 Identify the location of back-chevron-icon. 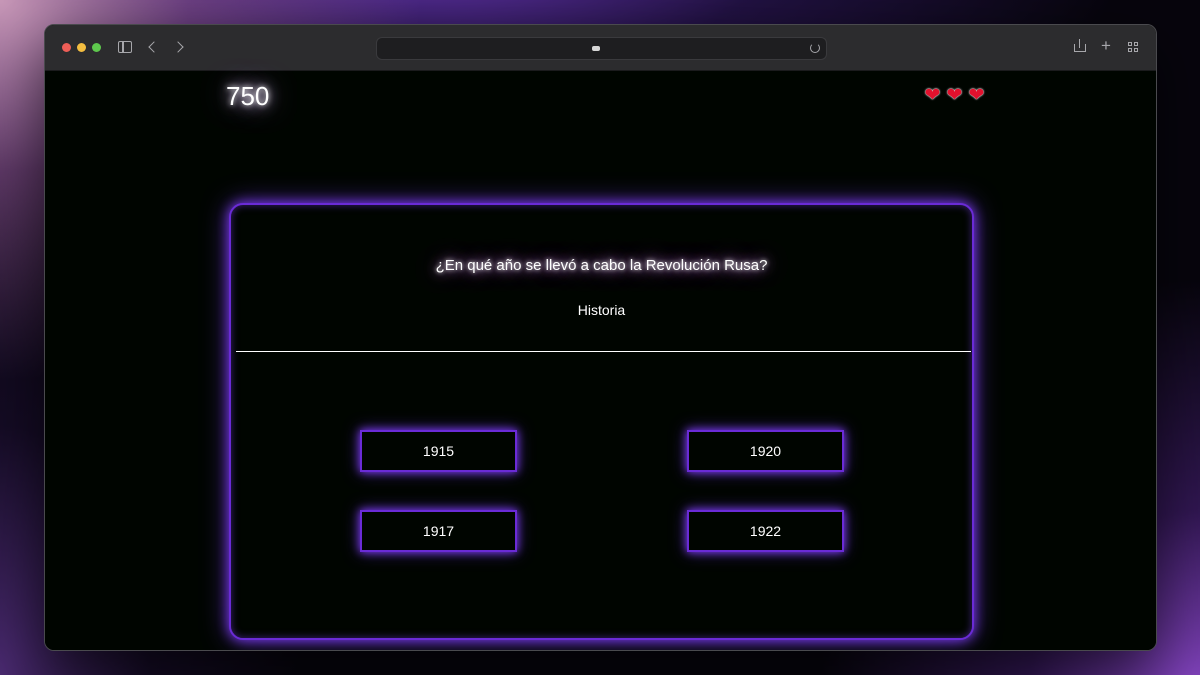
(154, 47).